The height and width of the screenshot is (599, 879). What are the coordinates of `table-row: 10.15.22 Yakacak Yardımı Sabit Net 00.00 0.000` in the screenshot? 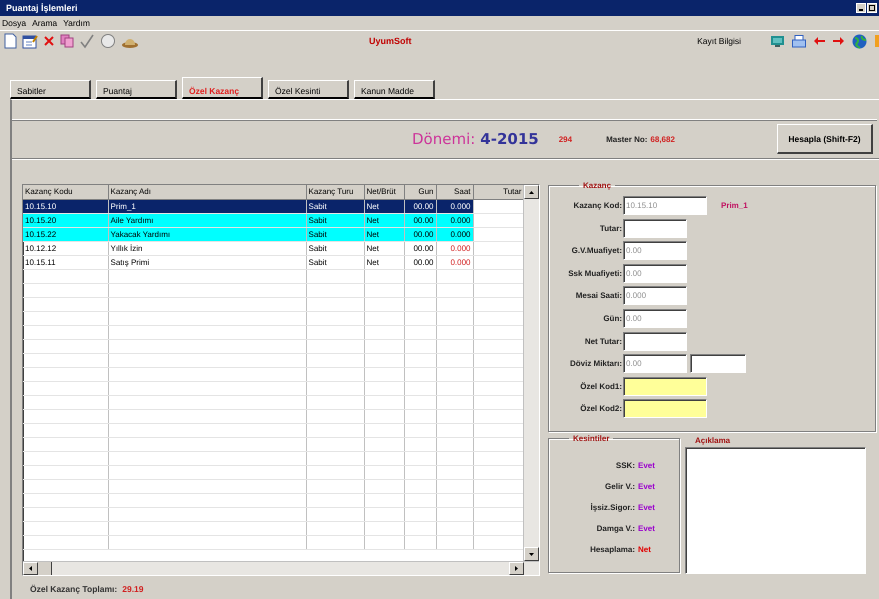 It's located at (273, 234).